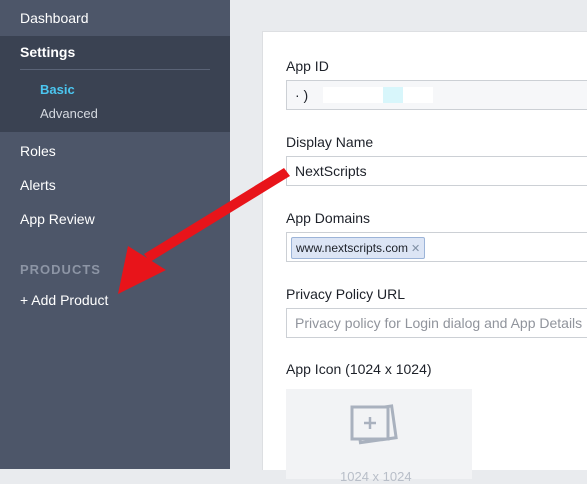  I want to click on display-name-label: Display Name, so click(330, 142).